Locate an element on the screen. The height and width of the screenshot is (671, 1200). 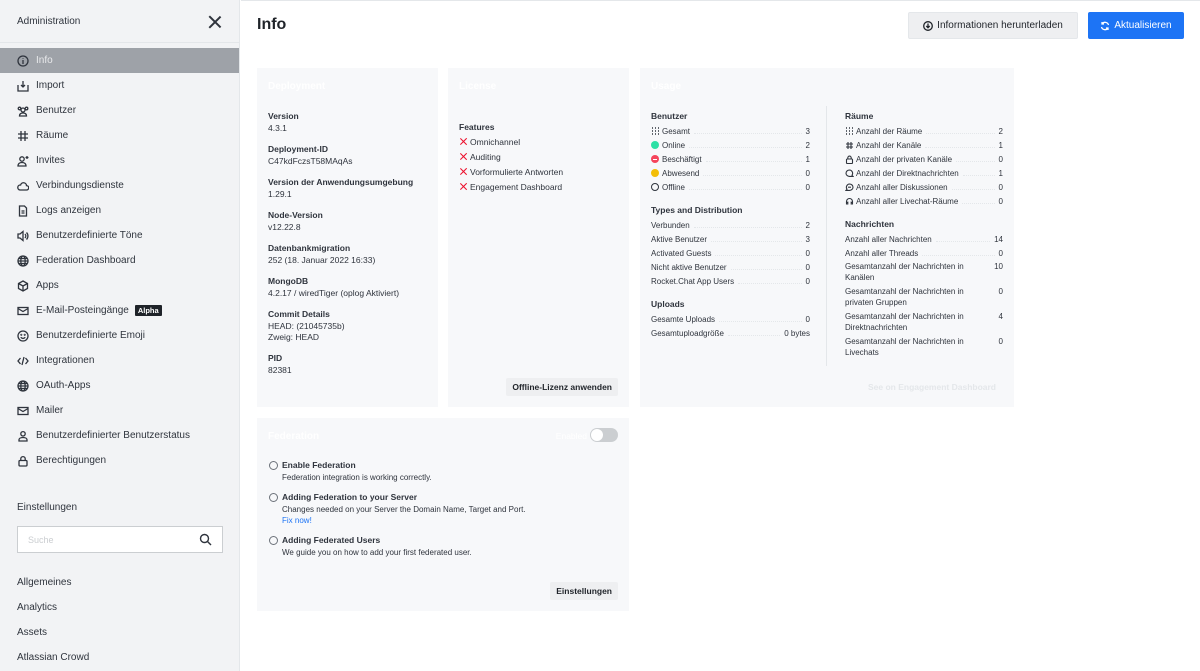
sidebar-item-label: Benutzer is located at coordinates (56, 110).